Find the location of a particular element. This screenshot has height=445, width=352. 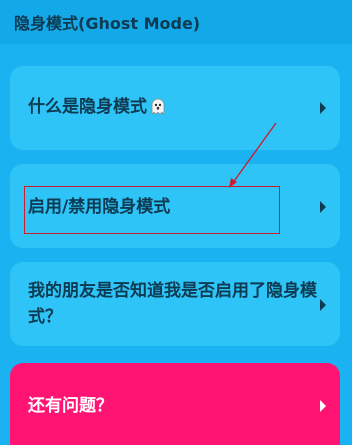

ghost-icon is located at coordinates (158, 106).